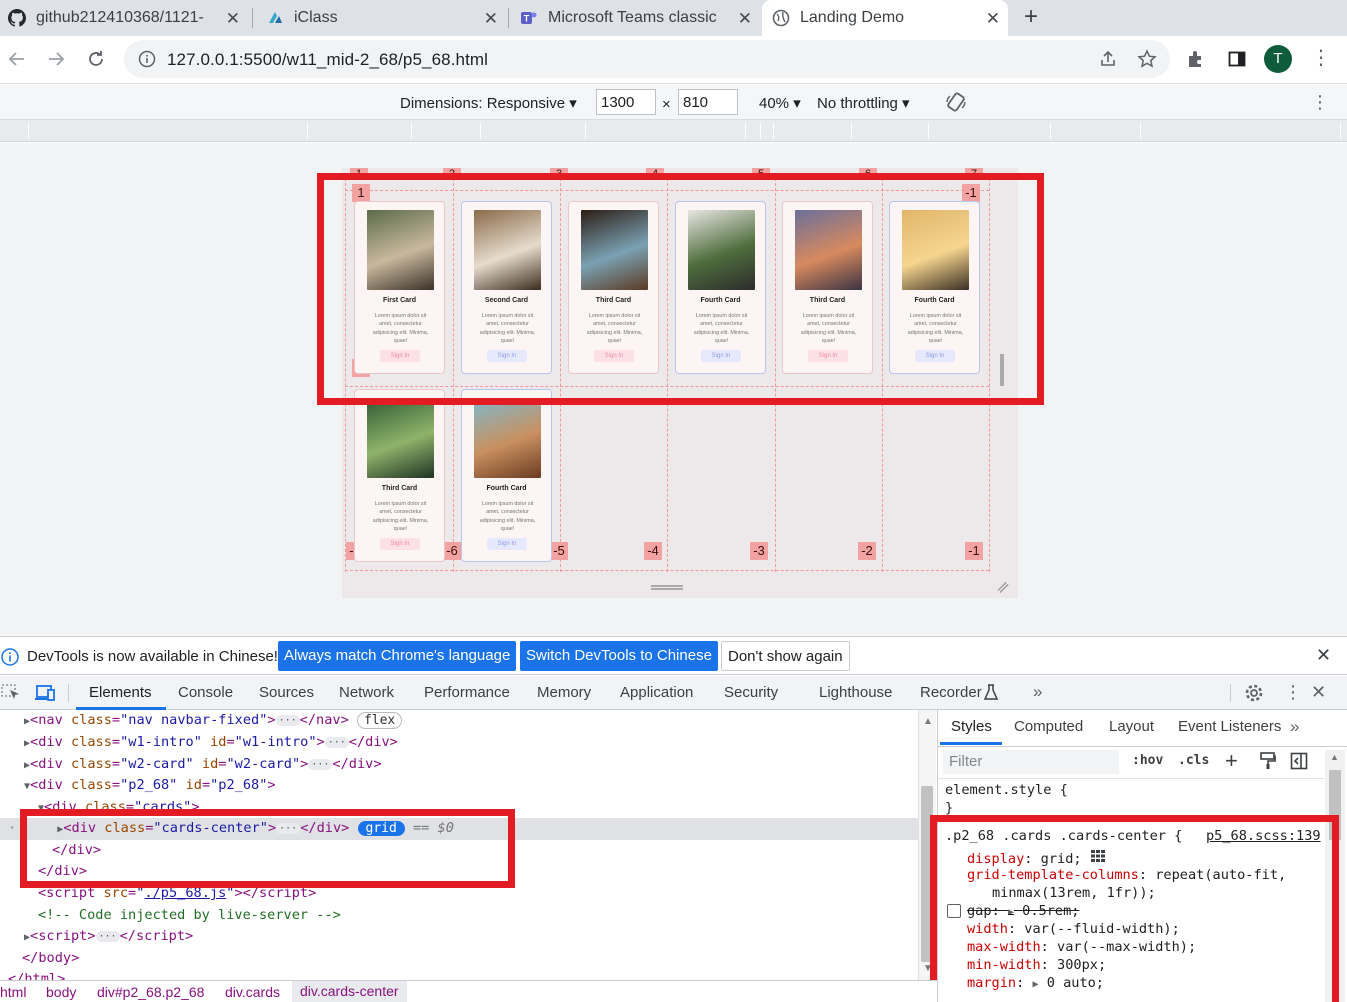  What do you see at coordinates (205, 692) in the screenshot?
I see `devtools-tab: Console` at bounding box center [205, 692].